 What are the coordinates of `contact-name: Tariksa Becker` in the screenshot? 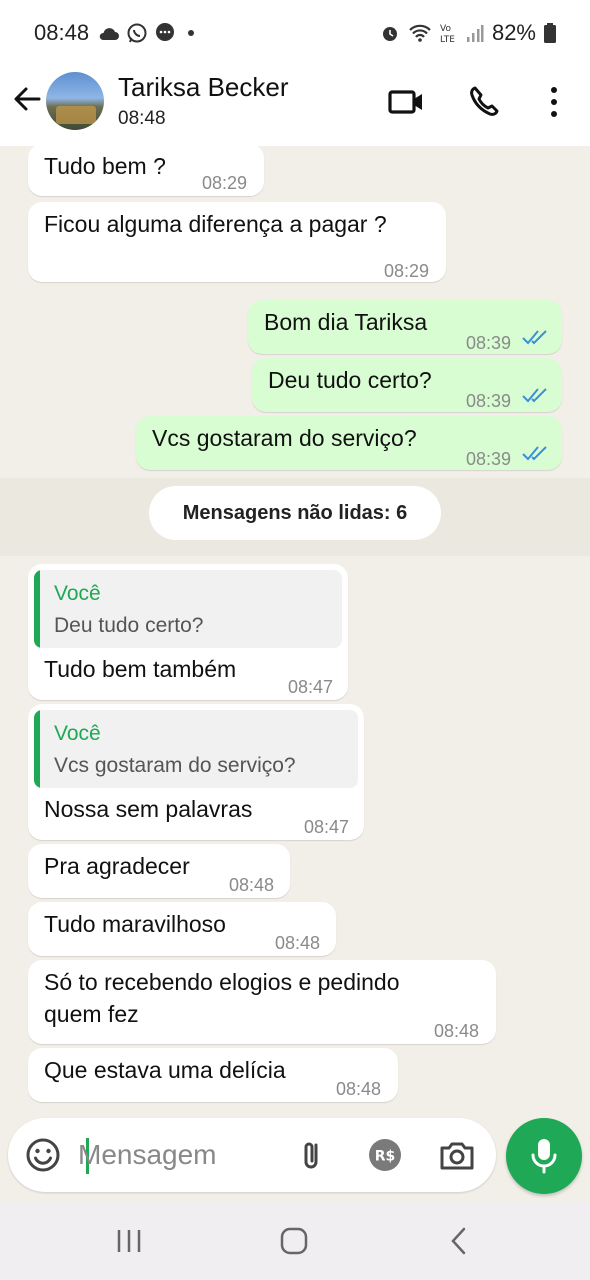 It's located at (203, 87).